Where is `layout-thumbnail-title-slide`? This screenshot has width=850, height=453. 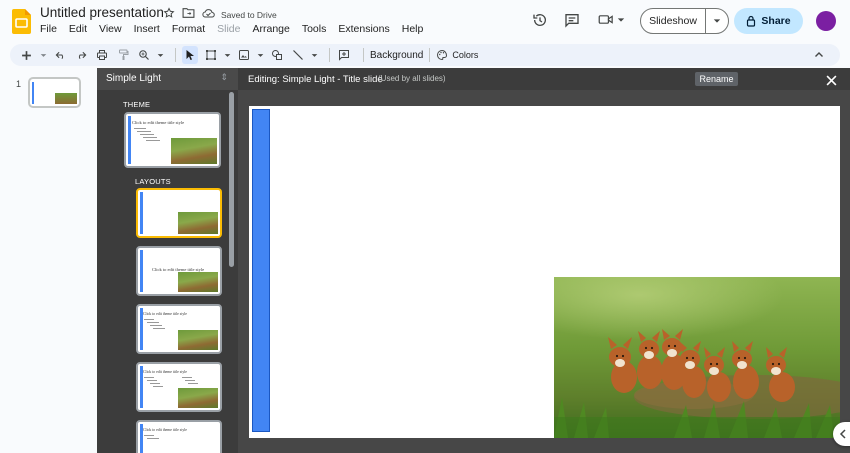
layout-thumbnail-title-slide is located at coordinates (179, 213).